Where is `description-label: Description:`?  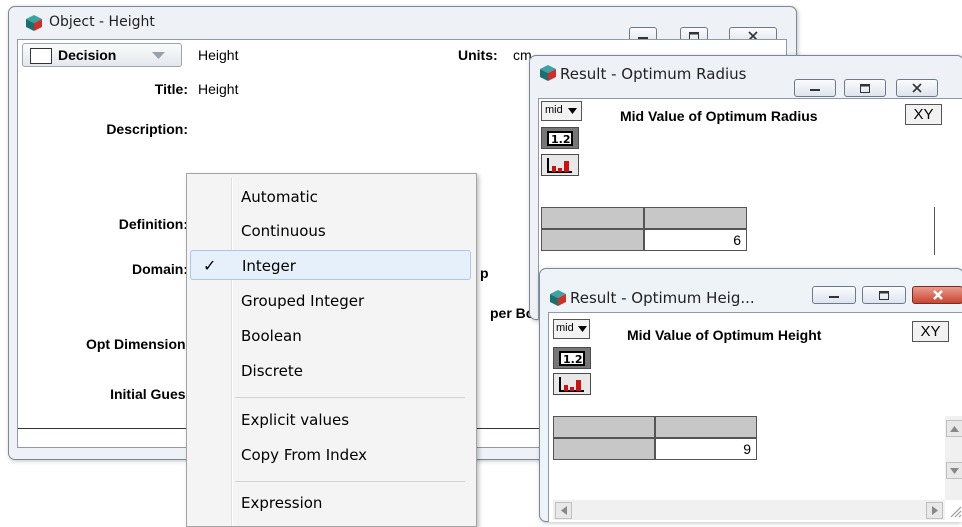
description-label: Description: is located at coordinates (147, 129).